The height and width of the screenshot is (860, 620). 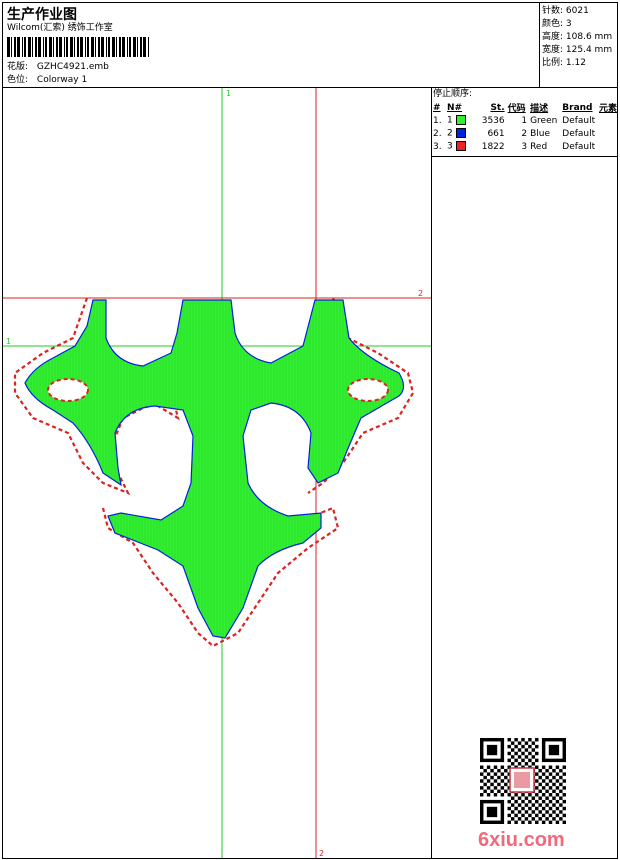 What do you see at coordinates (62, 80) in the screenshot?
I see `colorway-value: Colorway 1` at bounding box center [62, 80].